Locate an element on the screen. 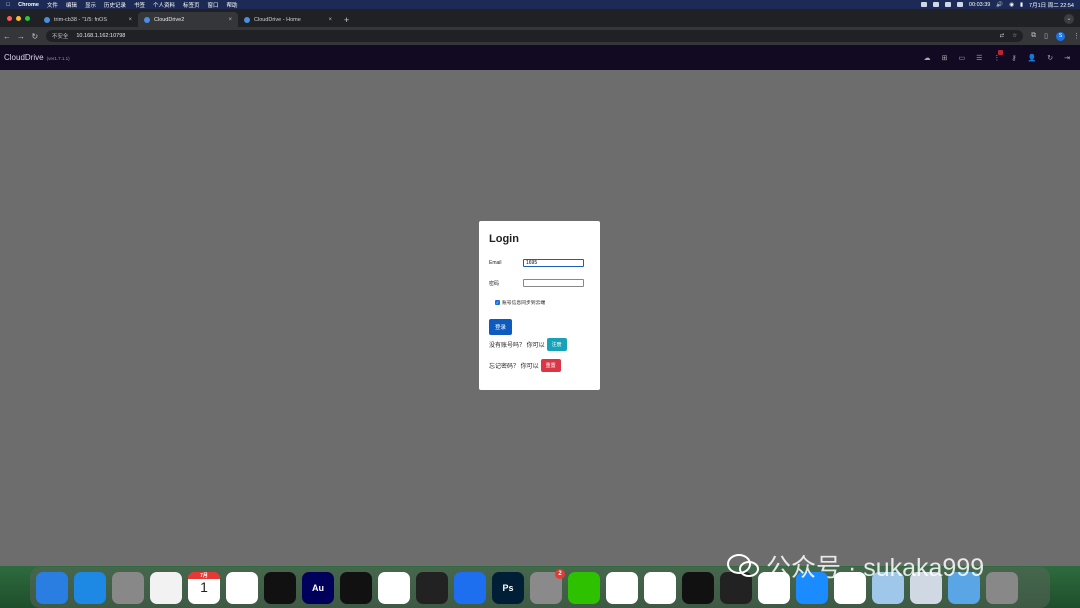 This screenshot has width=1080, height=608. volume-icon: 🔊 is located at coordinates (999, 5).